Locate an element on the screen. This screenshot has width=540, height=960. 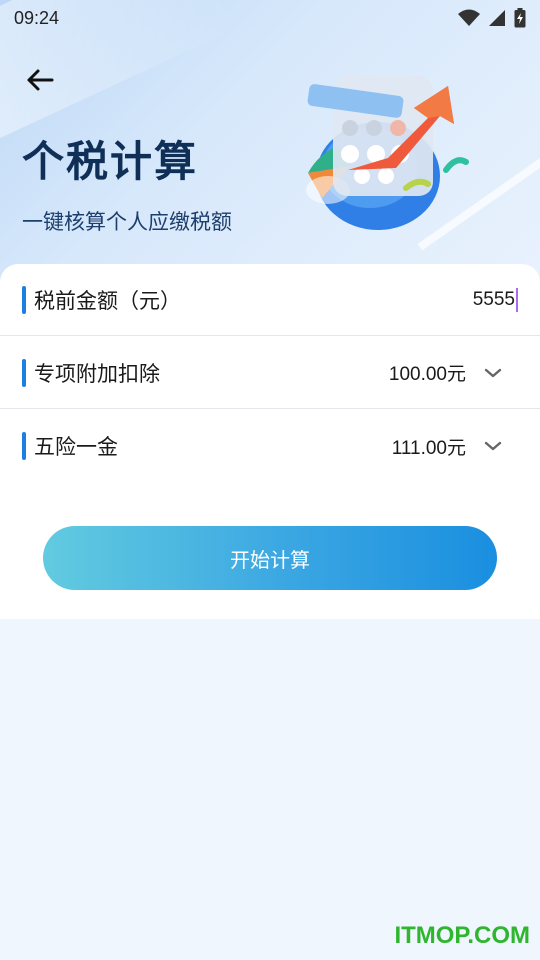
special-deduction-row: 专项附加扣除 100.00元 is located at coordinates (270, 373).